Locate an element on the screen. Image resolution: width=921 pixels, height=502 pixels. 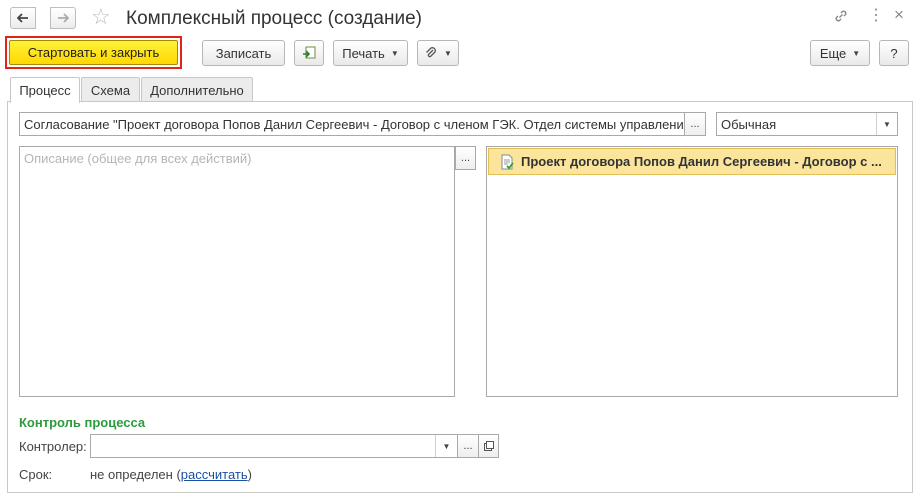
arrow-left-icon is located at coordinates (22, 18).